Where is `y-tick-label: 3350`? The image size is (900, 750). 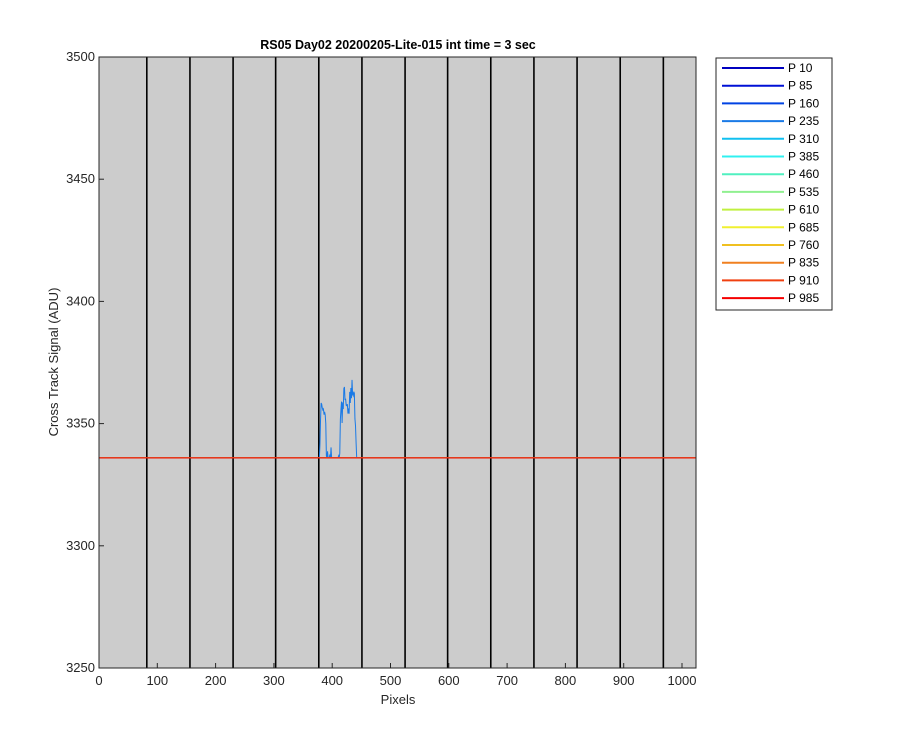
y-tick-label: 3350 is located at coordinates (80, 423).